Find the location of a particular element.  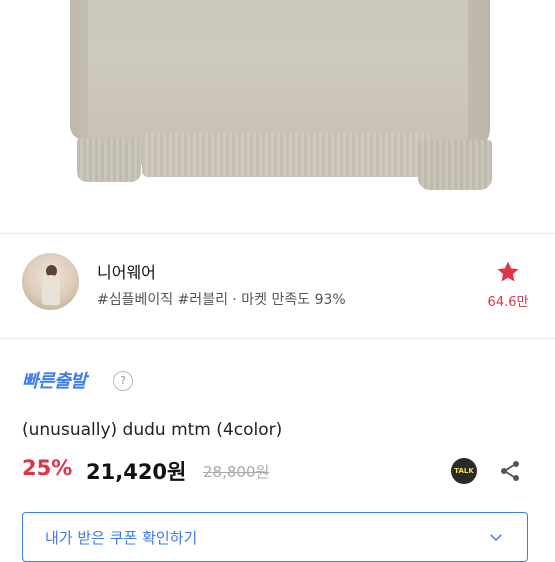

original-price: 28,800원 is located at coordinates (236, 472).